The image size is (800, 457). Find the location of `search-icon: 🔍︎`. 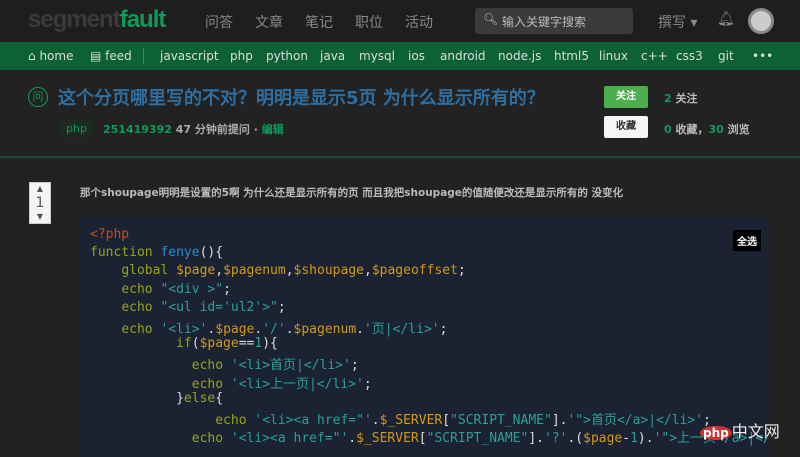

search-icon: 🔍︎ is located at coordinates (491, 19).